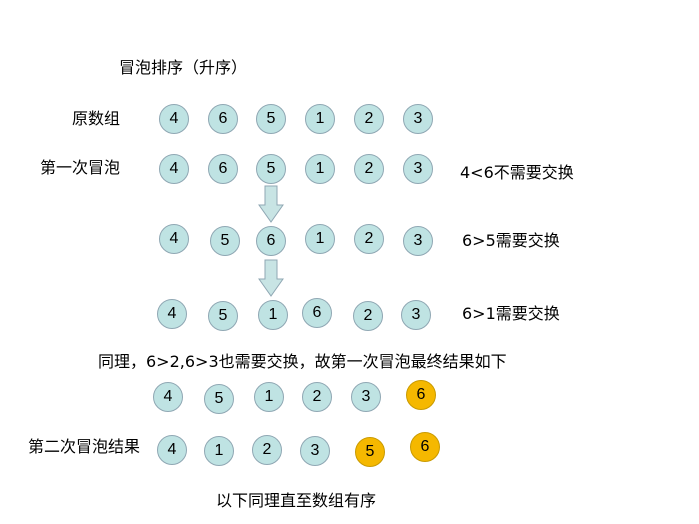  Describe the element at coordinates (172, 314) in the screenshot. I see `pass1-step3-item-1: 4` at that location.